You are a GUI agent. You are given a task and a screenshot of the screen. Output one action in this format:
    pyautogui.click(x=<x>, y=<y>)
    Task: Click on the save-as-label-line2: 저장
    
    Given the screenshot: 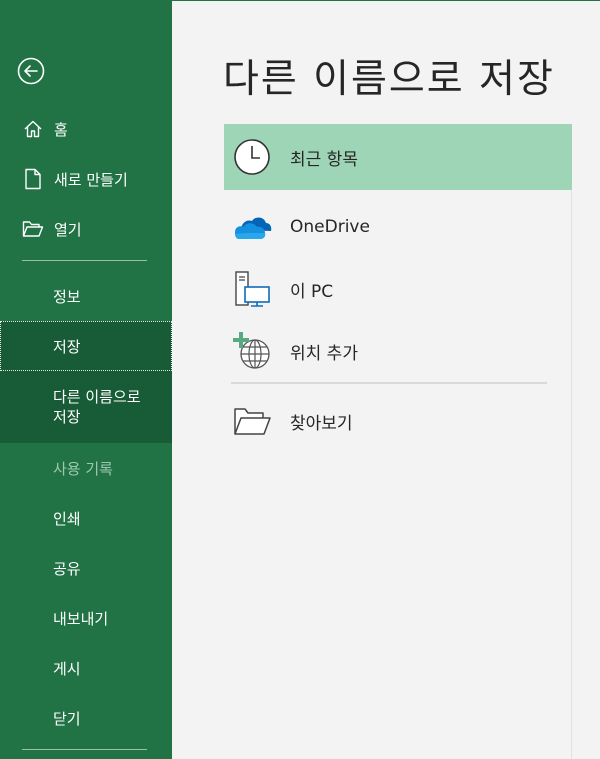 What is the action you would take?
    pyautogui.click(x=67, y=417)
    